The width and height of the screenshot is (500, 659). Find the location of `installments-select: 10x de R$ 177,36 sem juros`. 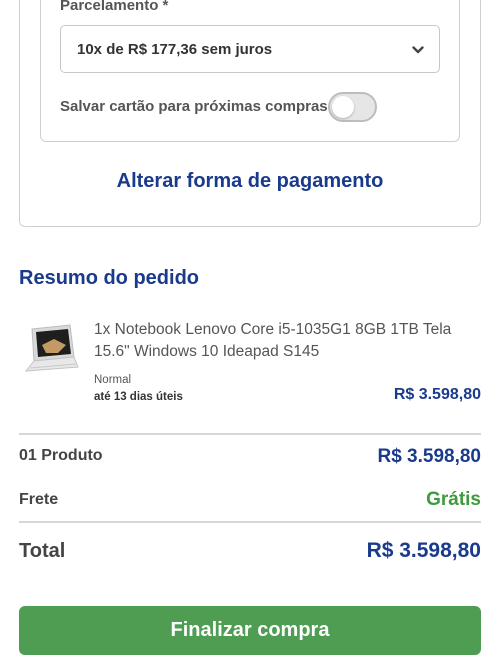

installments-select: 10x de R$ 177,36 sem juros is located at coordinates (250, 49).